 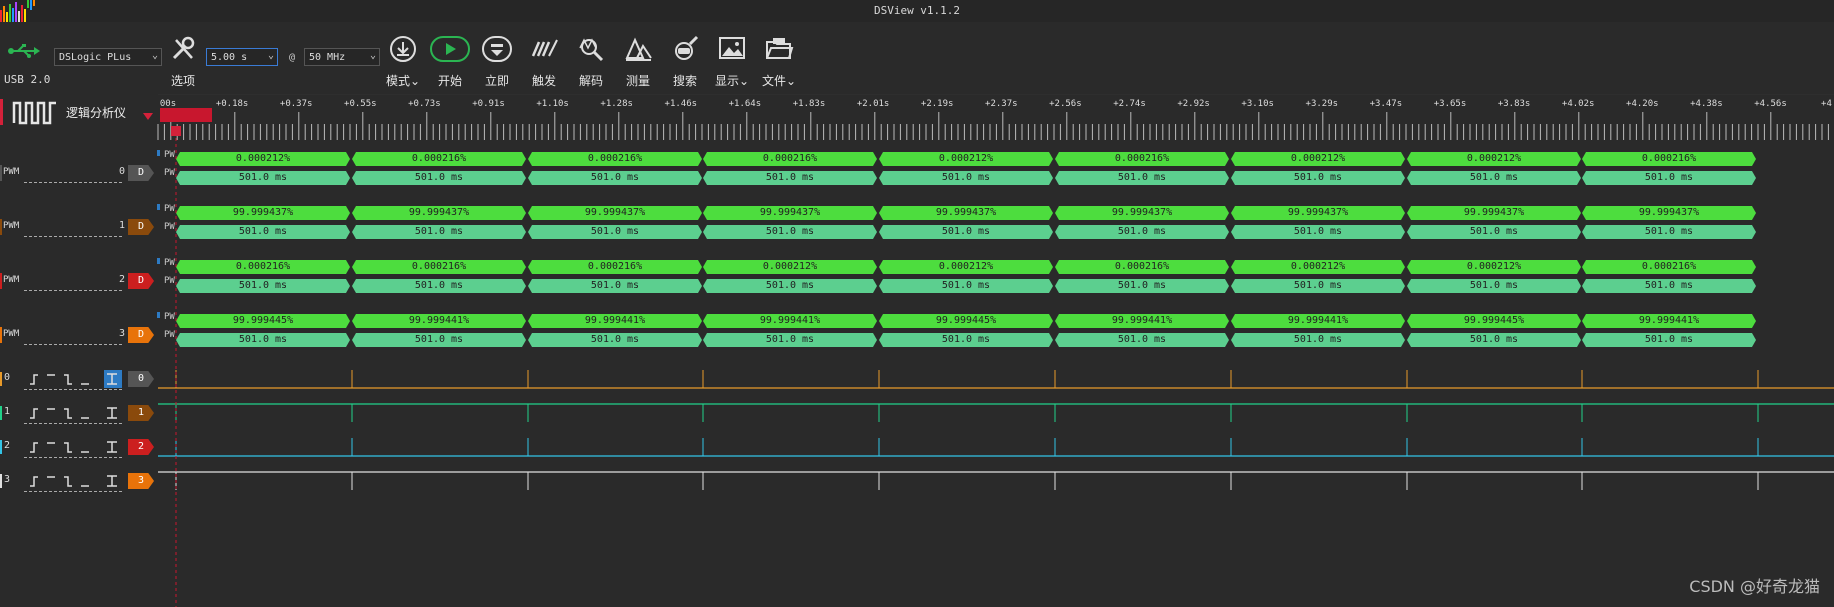 I want to click on decoder-row-label: PW, so click(x=169, y=173).